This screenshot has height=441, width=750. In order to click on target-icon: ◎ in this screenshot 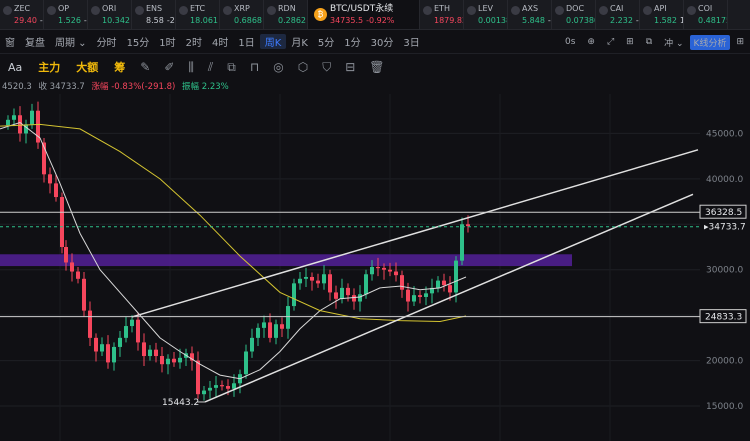, I will do `click(278, 67)`.